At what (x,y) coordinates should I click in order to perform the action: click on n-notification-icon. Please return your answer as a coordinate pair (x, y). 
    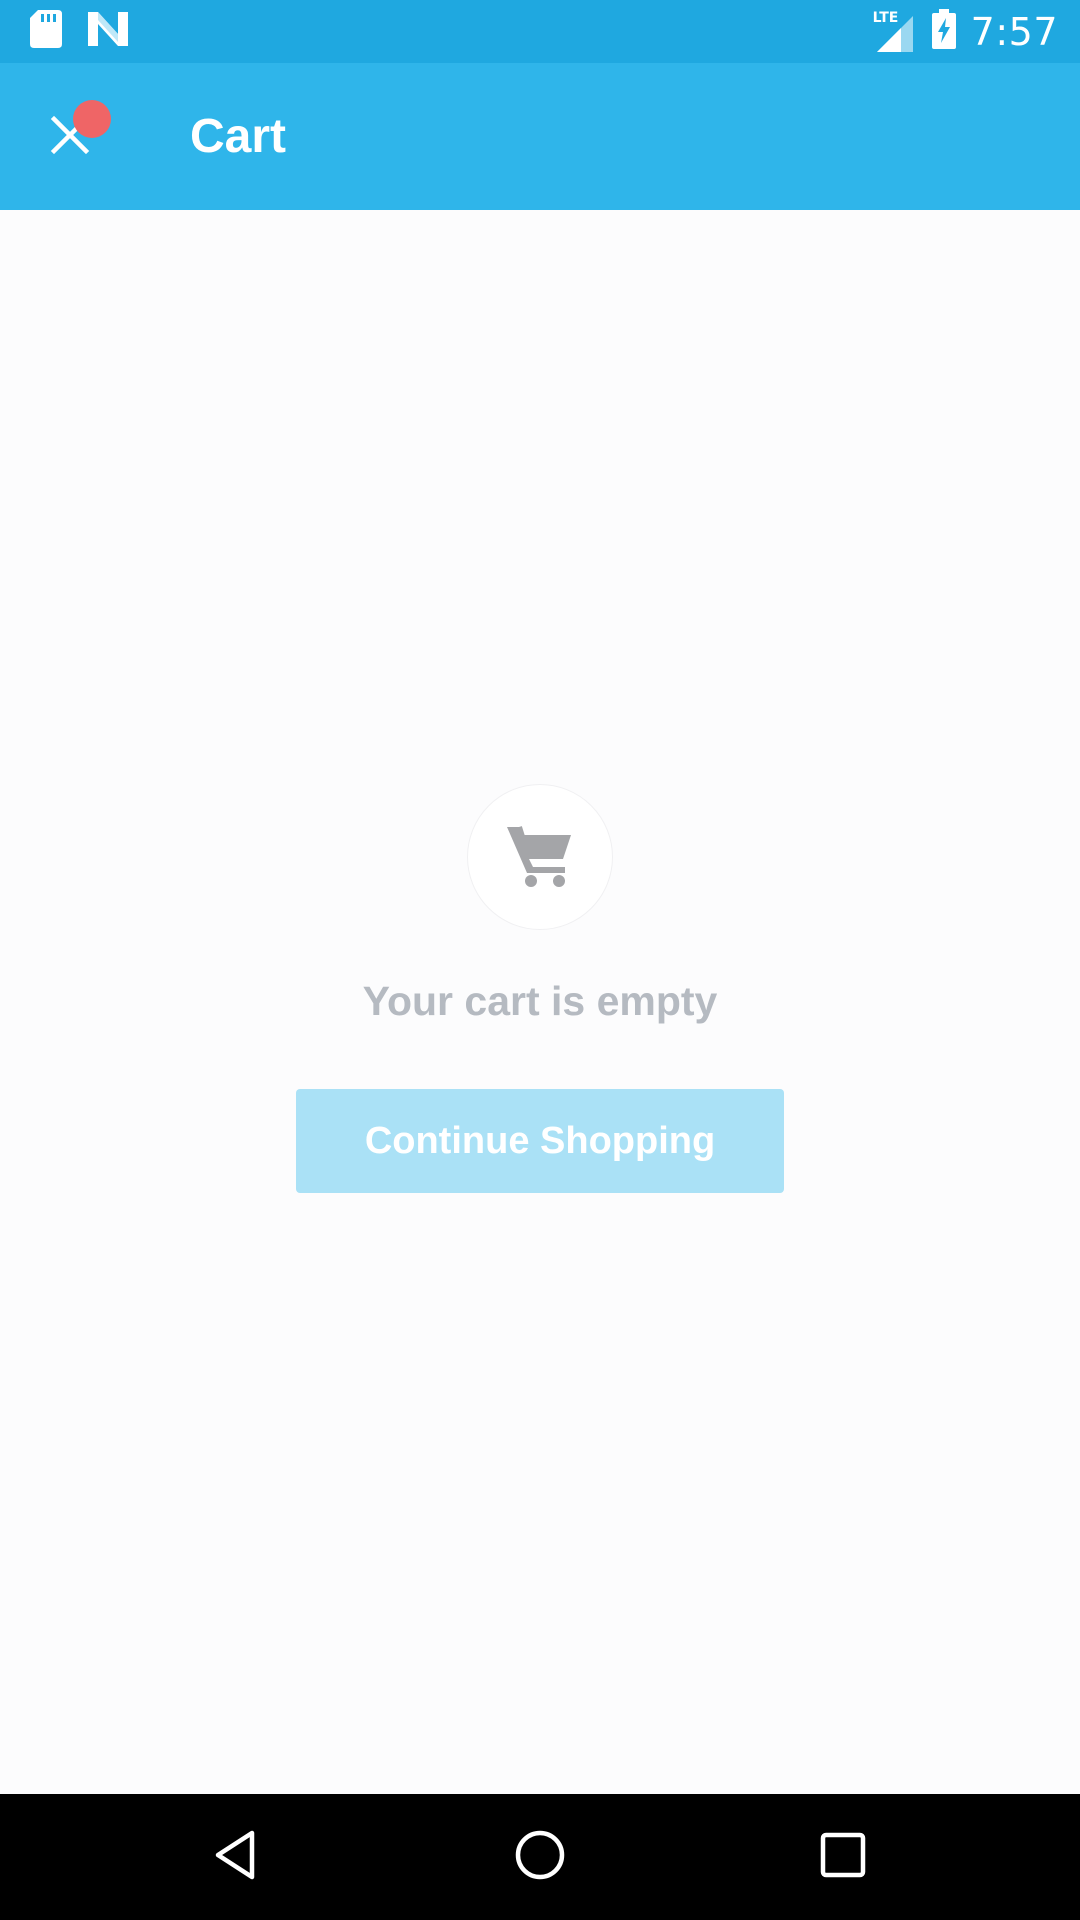
    Looking at the image, I should click on (108, 31).